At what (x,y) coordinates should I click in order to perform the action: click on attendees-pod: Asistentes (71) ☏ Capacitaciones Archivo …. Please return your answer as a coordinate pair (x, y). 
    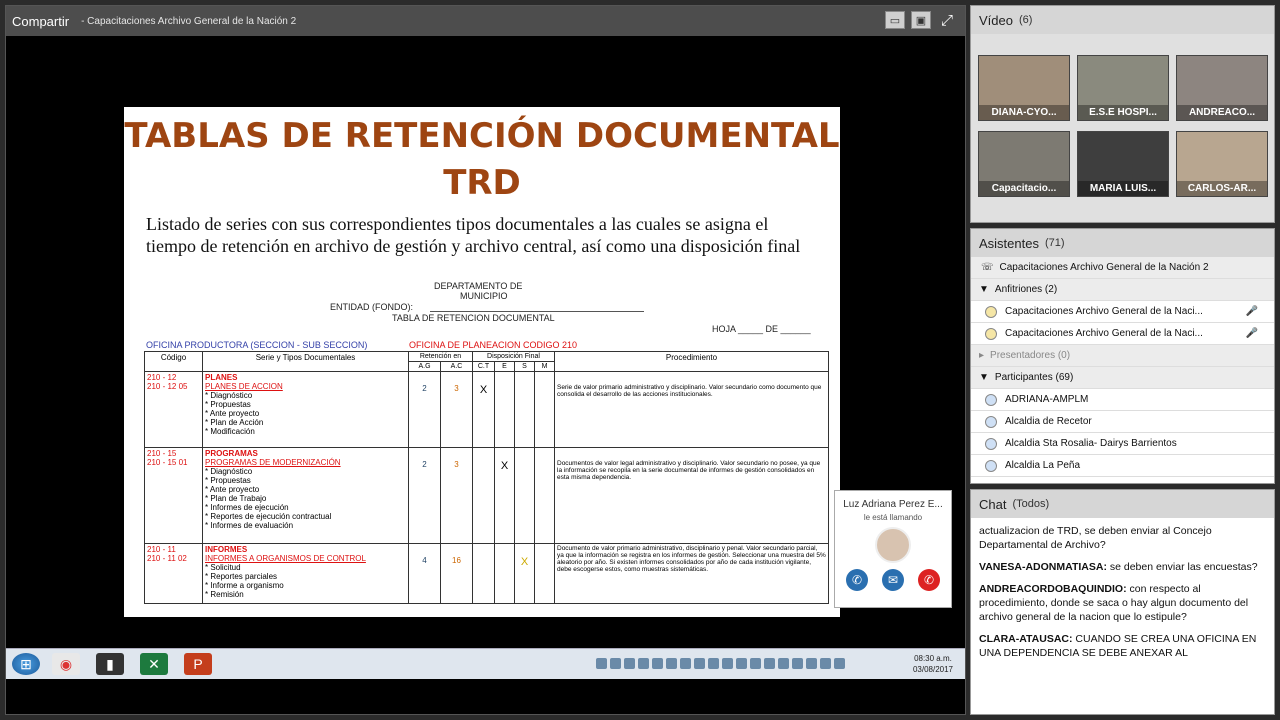
    Looking at the image, I should click on (1122, 356).